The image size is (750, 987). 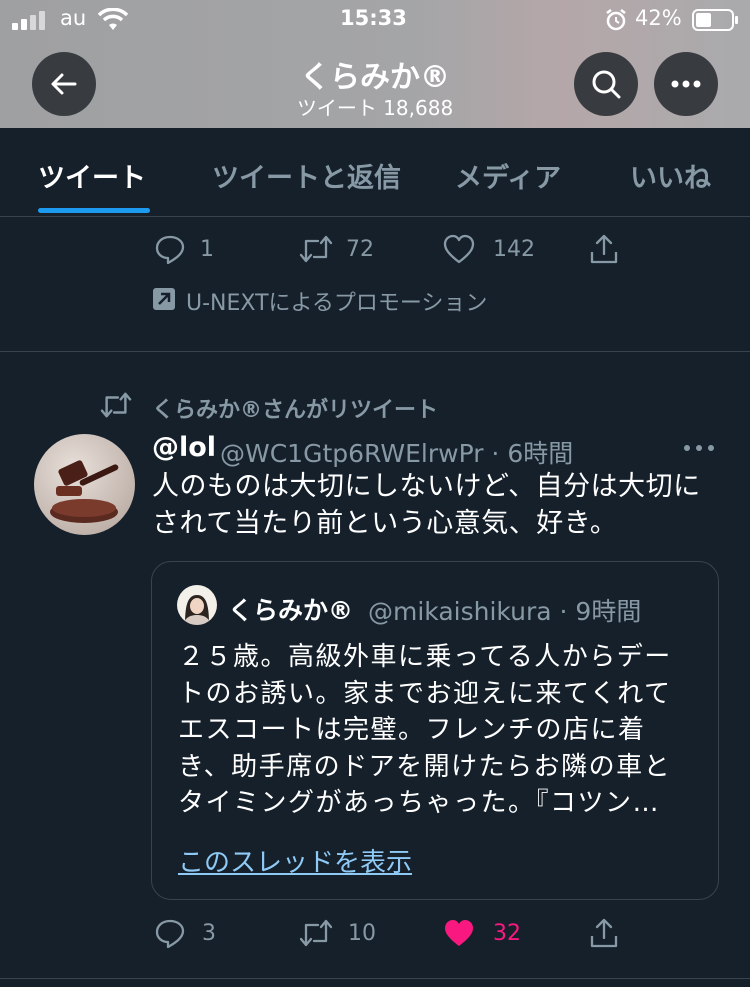 What do you see at coordinates (306, 175) in the screenshot?
I see `tab-tweets-and-replies: ツイートと返信` at bounding box center [306, 175].